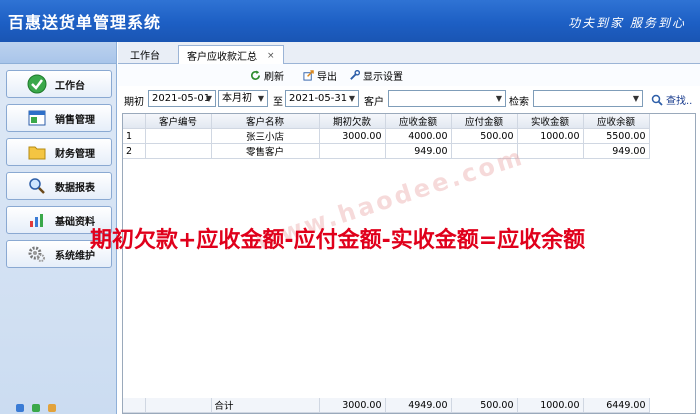 This screenshot has height=414, width=700. What do you see at coordinates (75, 154) in the screenshot?
I see `sidebar-item-label: 财务管理` at bounding box center [75, 154].